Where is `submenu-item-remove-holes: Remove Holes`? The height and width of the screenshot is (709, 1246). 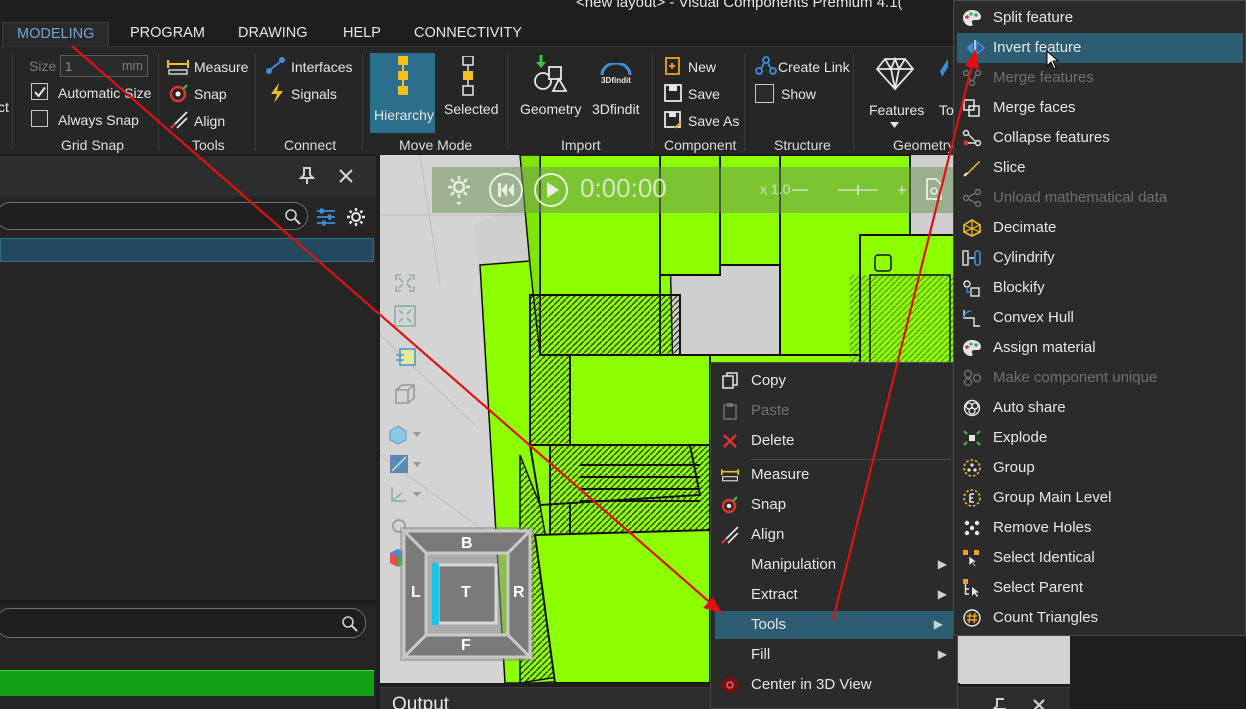
submenu-item-remove-holes: Remove Holes is located at coordinates (1099, 528).